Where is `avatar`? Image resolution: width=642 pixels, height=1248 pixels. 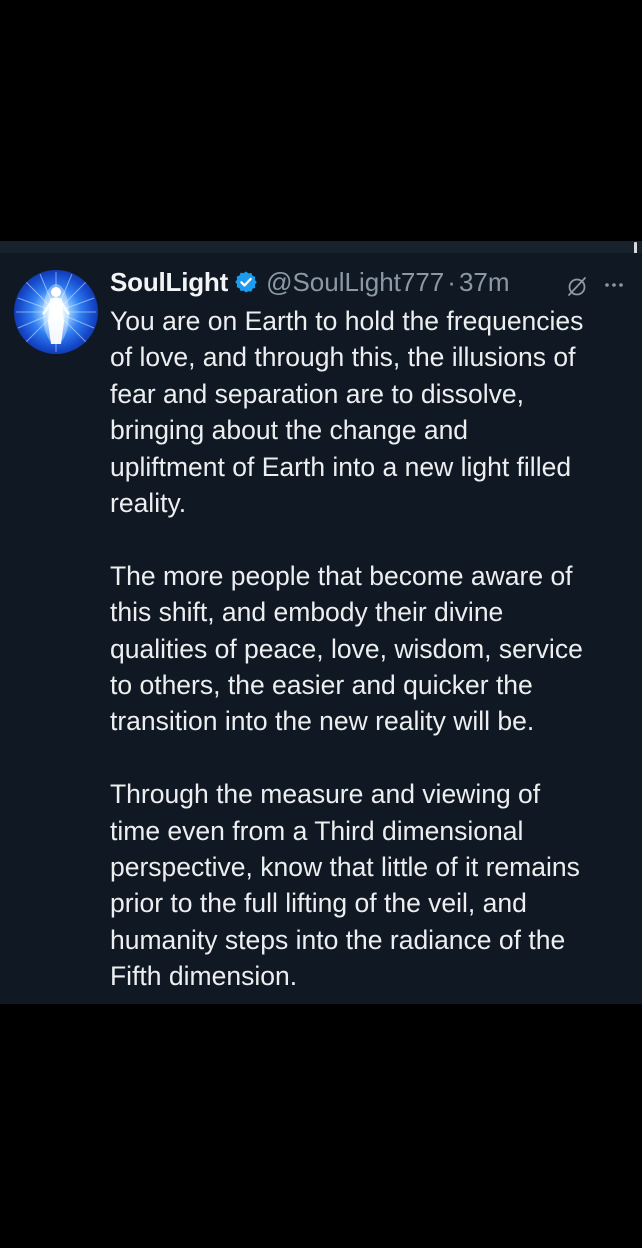
avatar is located at coordinates (56, 312).